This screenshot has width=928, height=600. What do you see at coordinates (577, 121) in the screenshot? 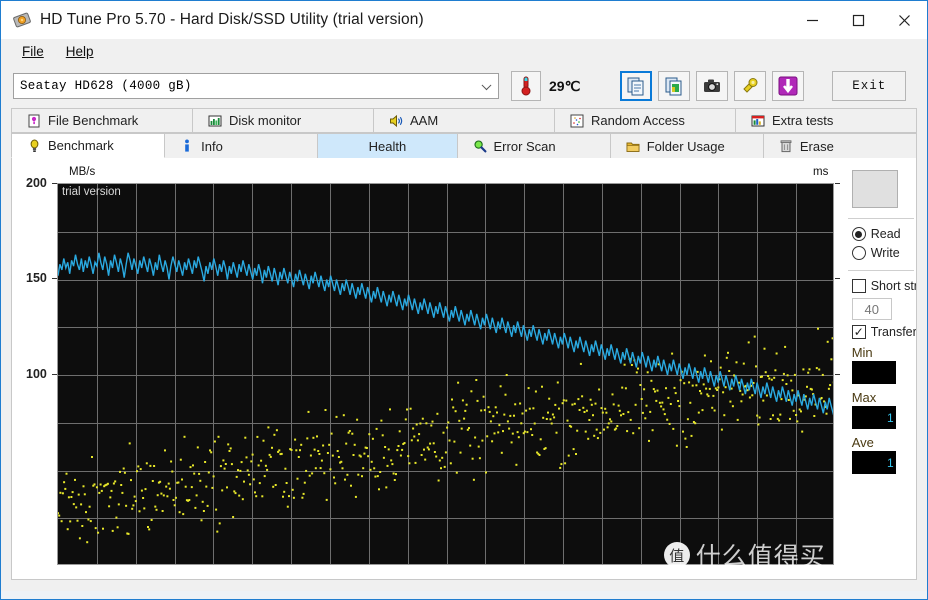
I see `random-access-icon` at bounding box center [577, 121].